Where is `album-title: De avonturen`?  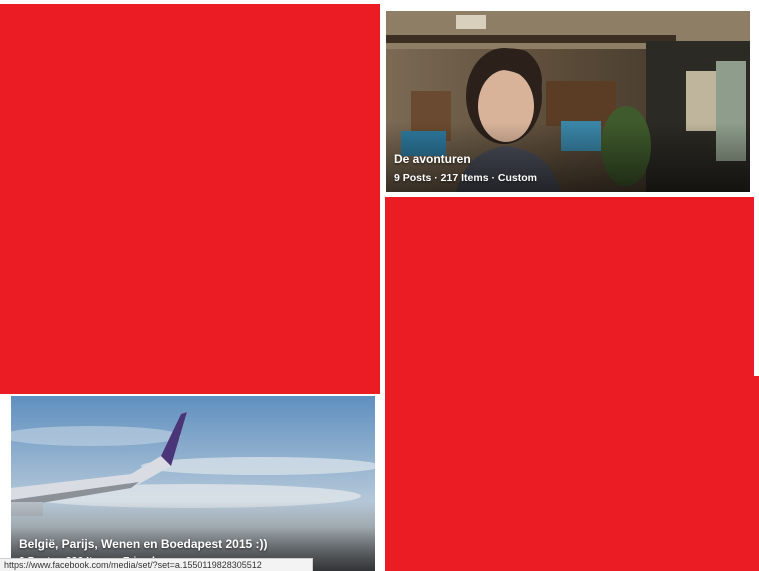
album-title: De avonturen is located at coordinates (432, 159).